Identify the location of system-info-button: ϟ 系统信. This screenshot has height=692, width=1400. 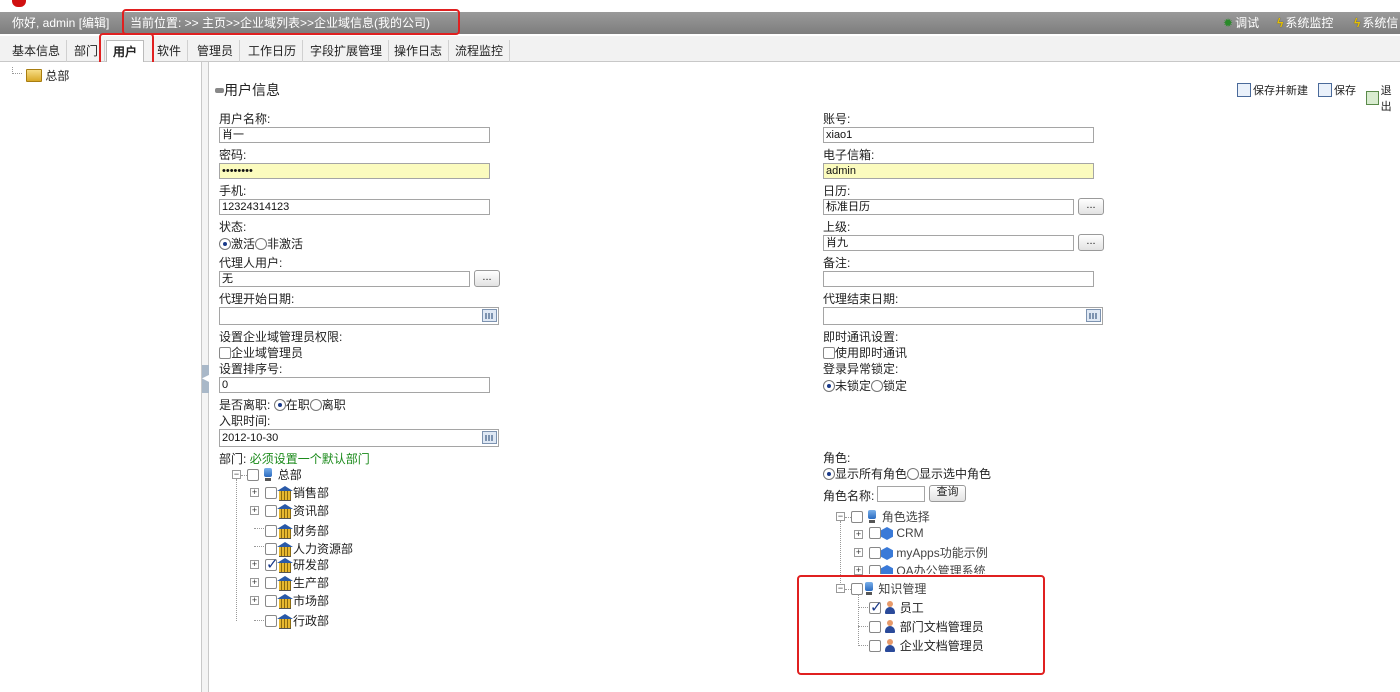
(1376, 23).